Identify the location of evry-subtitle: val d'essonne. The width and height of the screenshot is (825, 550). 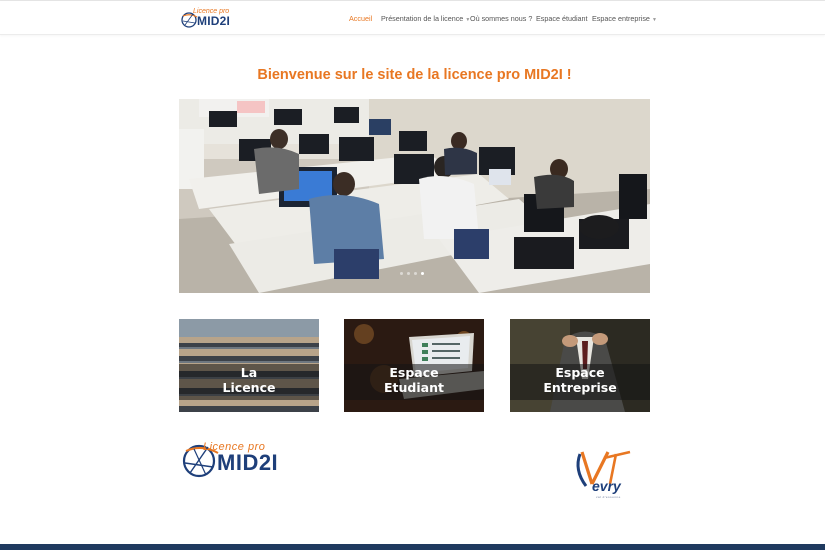
(608, 497).